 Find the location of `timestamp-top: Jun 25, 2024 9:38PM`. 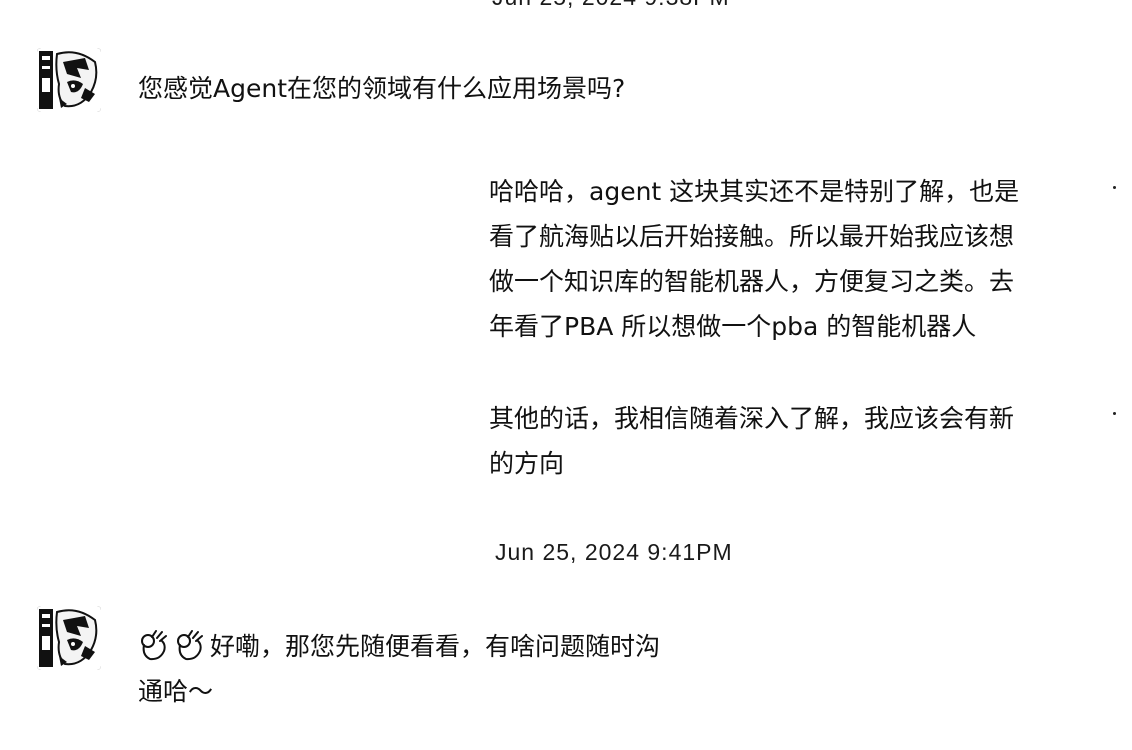

timestamp-top: Jun 25, 2024 9:38PM is located at coordinates (611, 5).